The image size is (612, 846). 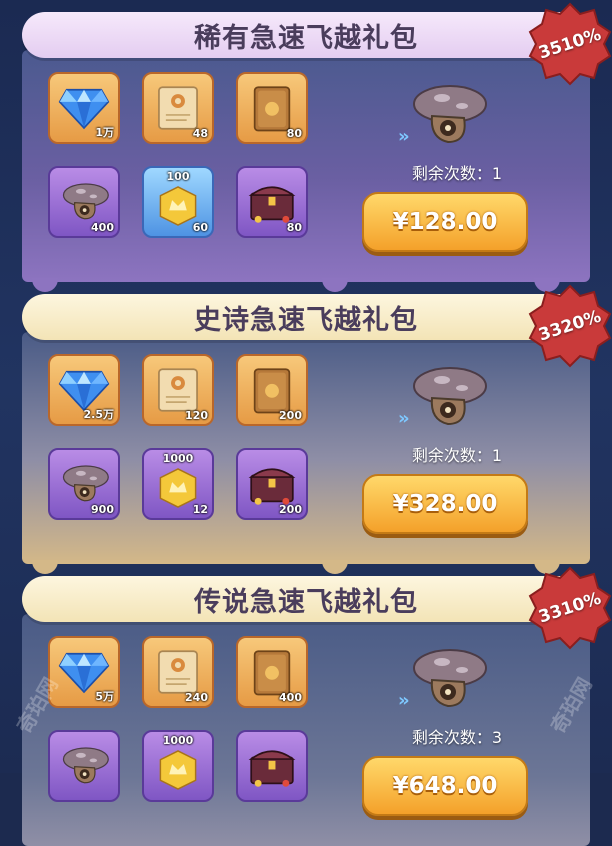 What do you see at coordinates (178, 484) in the screenshot?
I see `item-crown-coin: 1000 12` at bounding box center [178, 484].